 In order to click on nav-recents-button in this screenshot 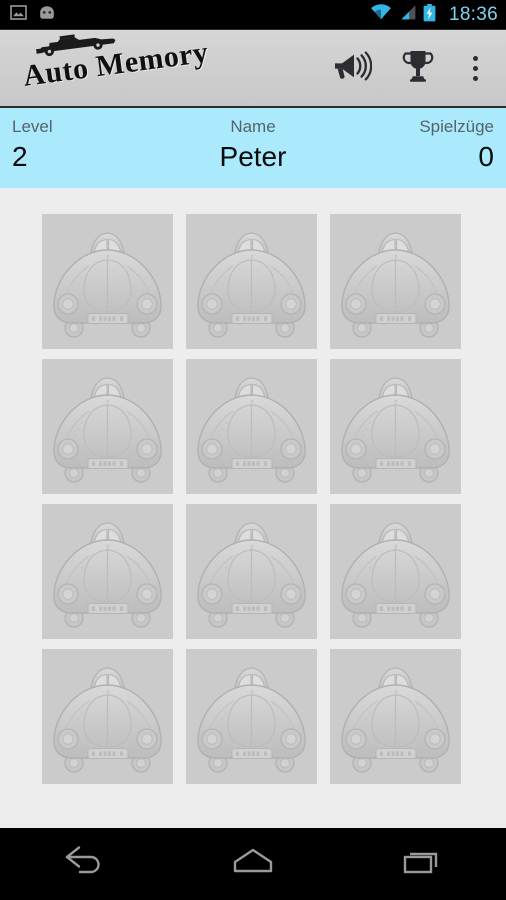, I will do `click(422, 864)`.